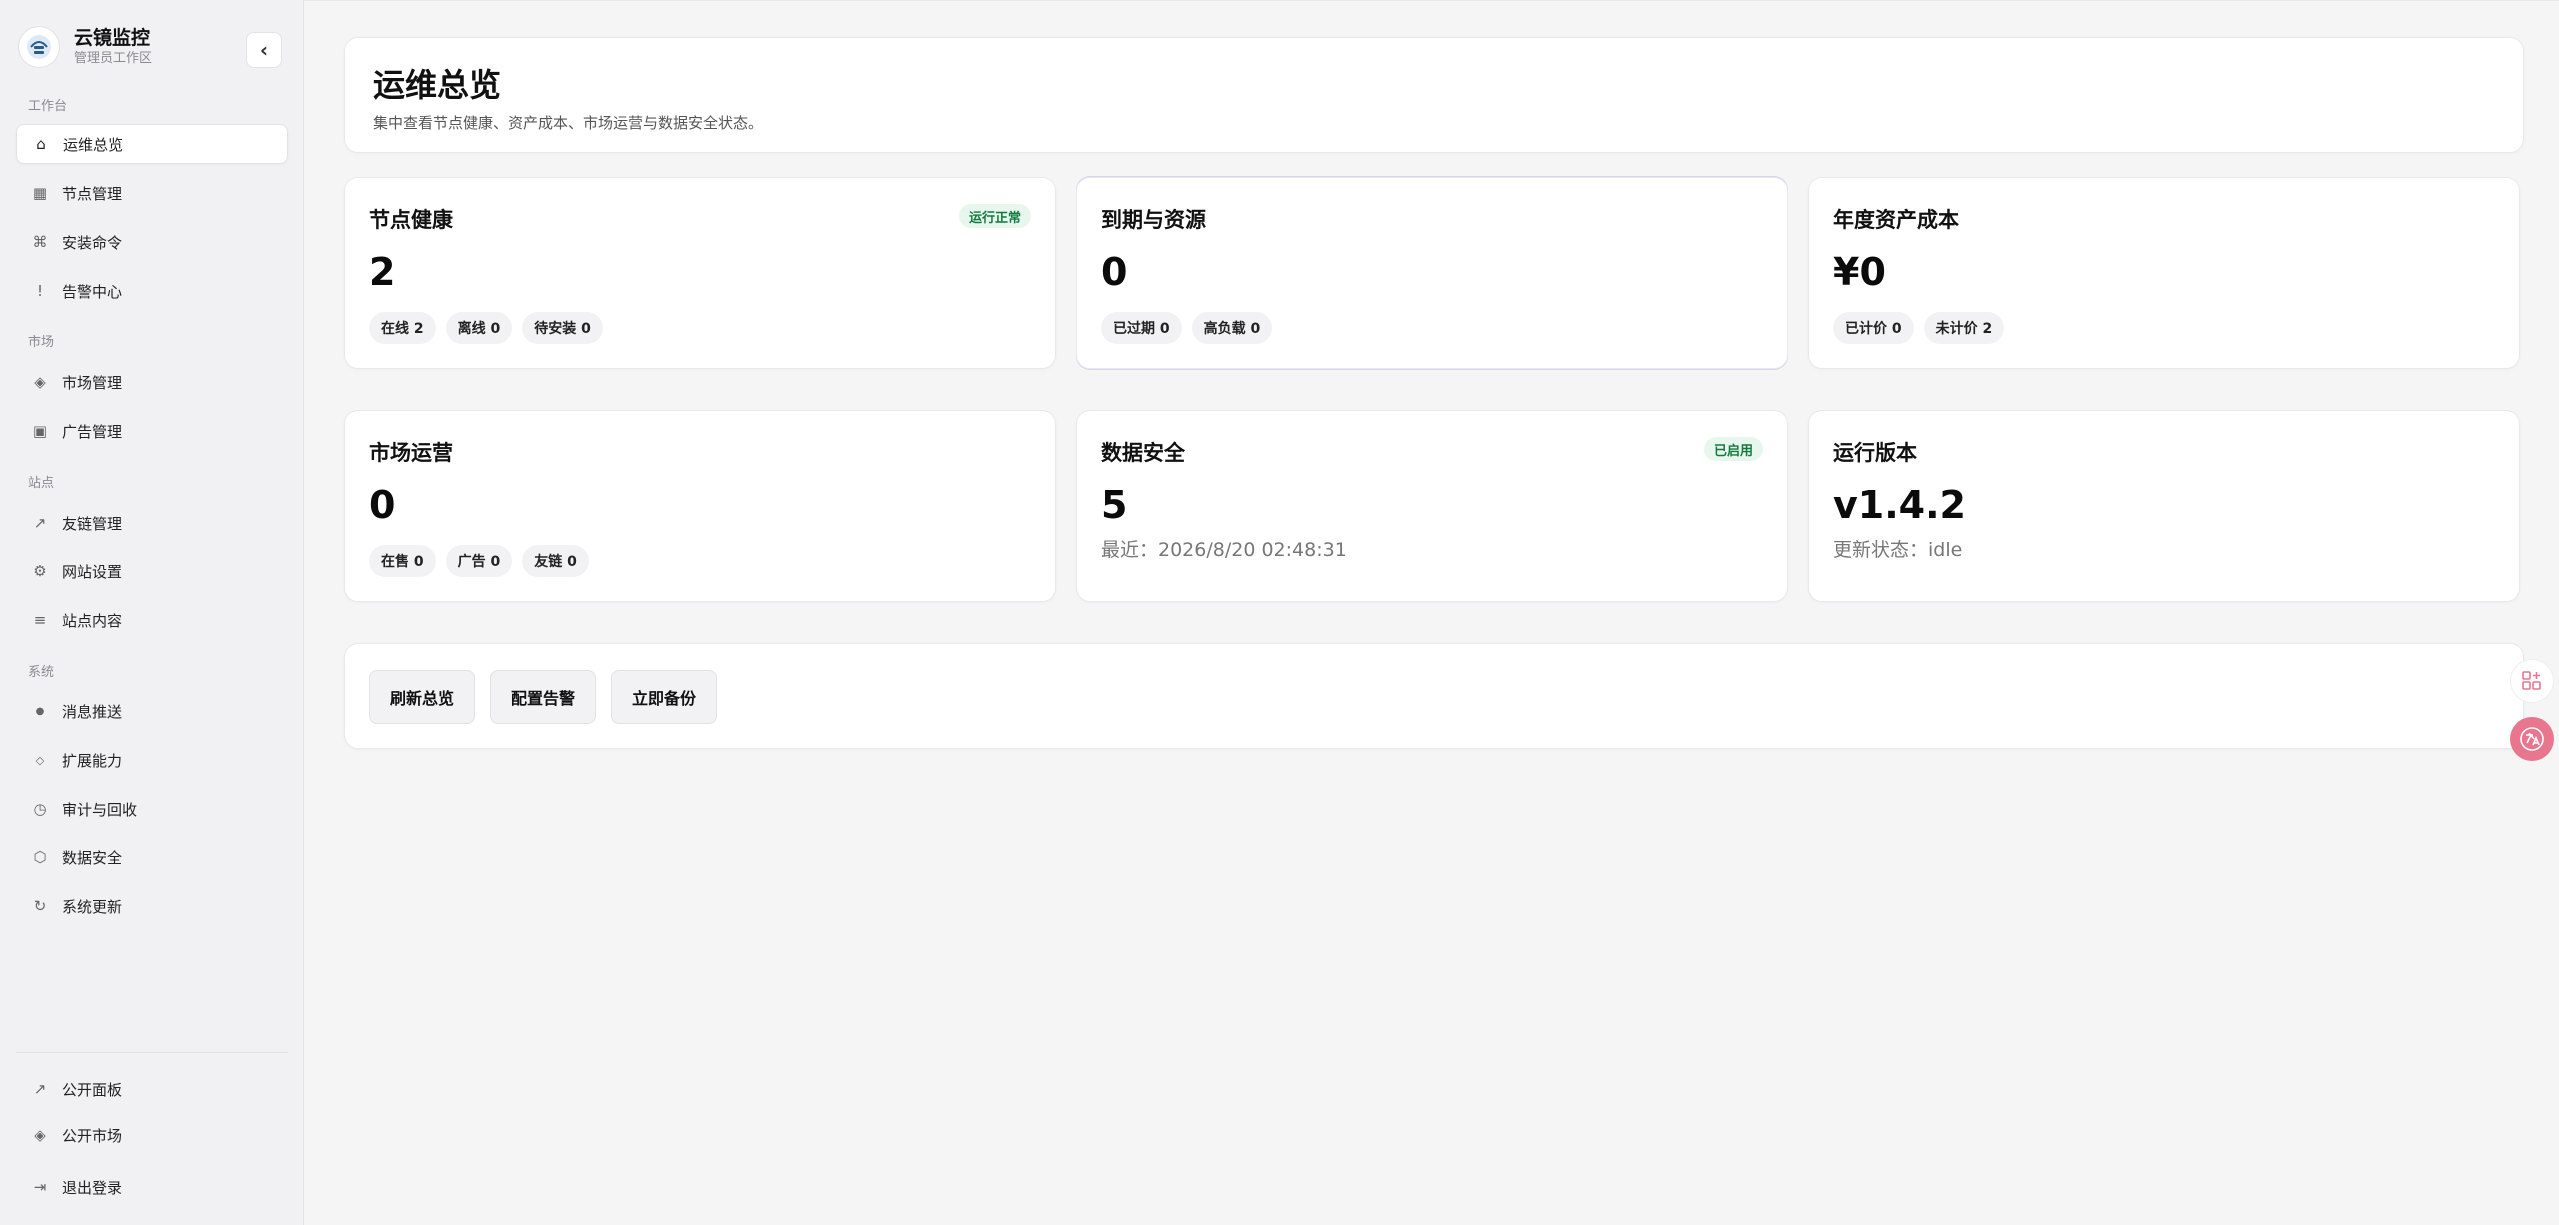 The width and height of the screenshot is (2559, 1225). I want to click on status-badge: 运行正常, so click(994, 216).